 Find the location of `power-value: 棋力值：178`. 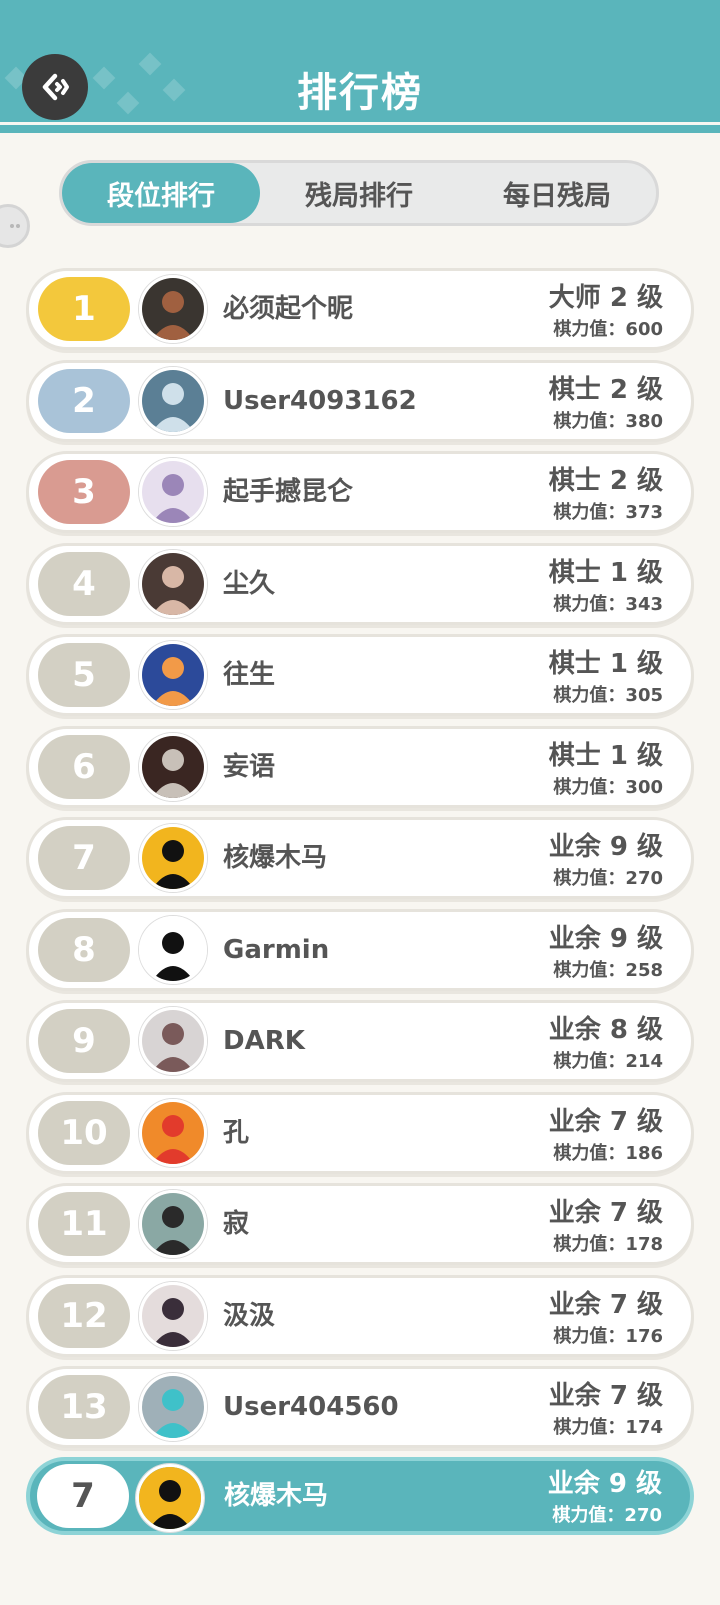

power-value: 棋力值：178 is located at coordinates (608, 1244).